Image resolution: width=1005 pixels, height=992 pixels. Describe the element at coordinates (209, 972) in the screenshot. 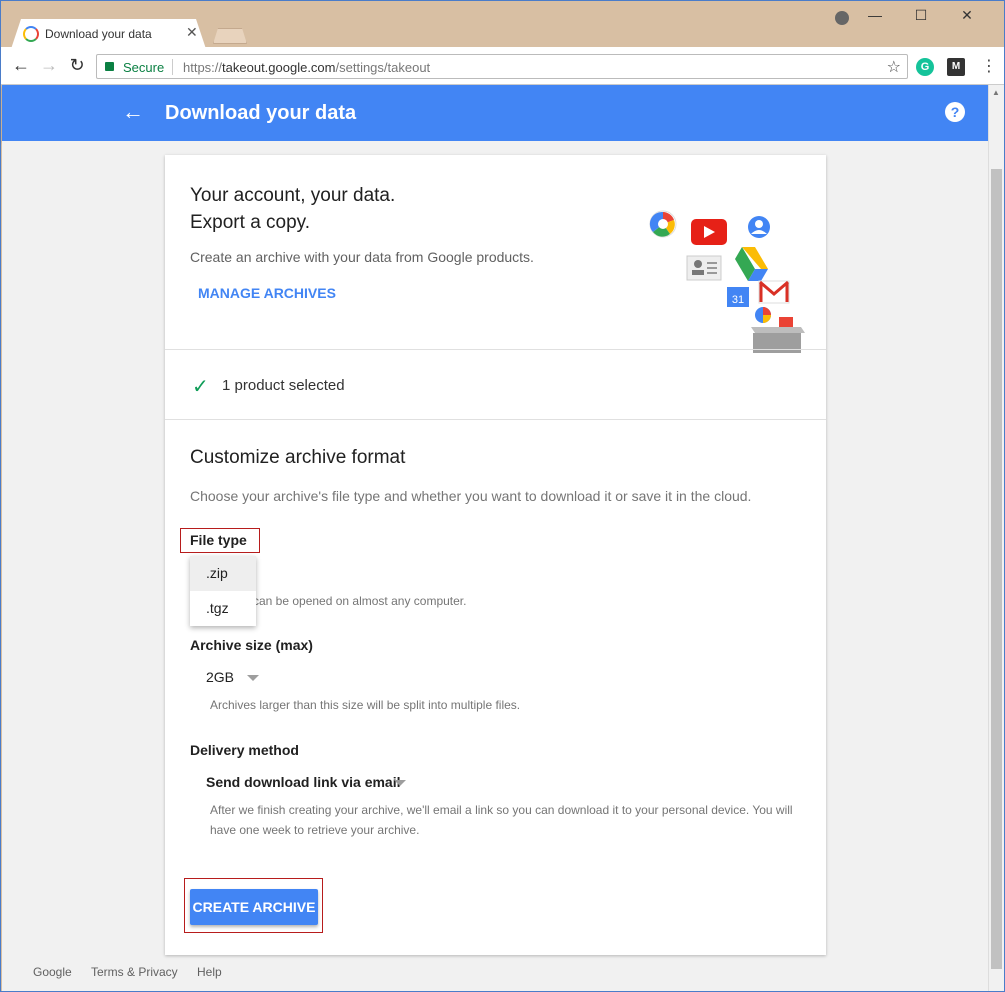

I see `footer-link-help: Help` at that location.